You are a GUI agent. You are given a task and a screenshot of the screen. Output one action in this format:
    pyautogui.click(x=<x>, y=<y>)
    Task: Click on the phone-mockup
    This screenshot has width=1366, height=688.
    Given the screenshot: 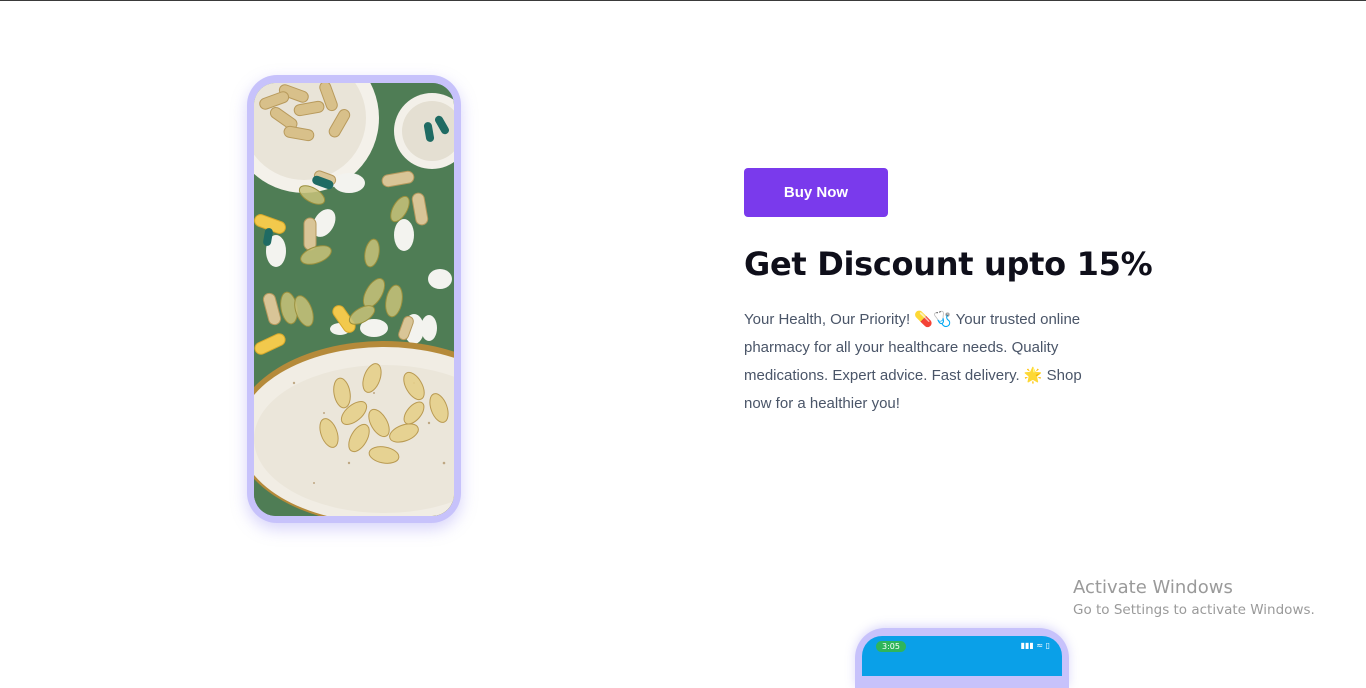 What is the action you would take?
    pyautogui.click(x=354, y=299)
    